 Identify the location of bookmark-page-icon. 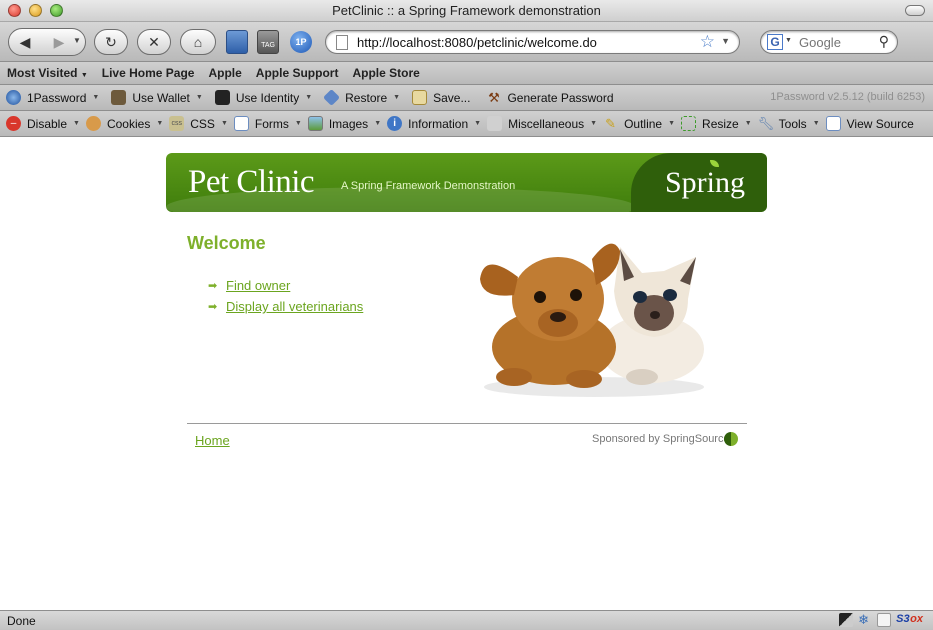
(237, 42).